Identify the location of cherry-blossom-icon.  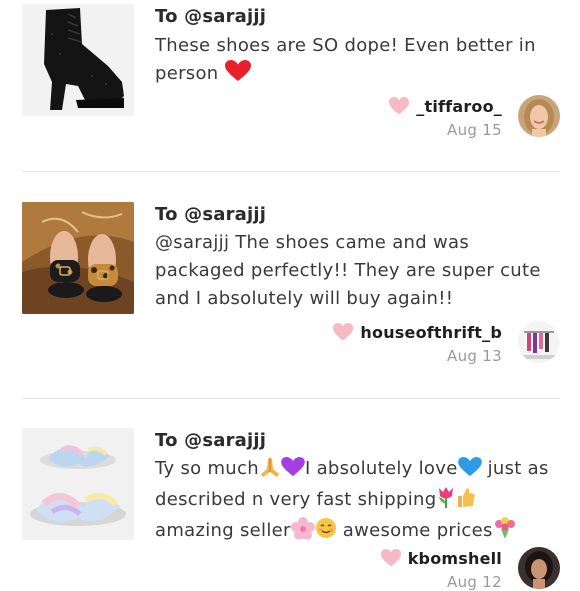
(302, 532).